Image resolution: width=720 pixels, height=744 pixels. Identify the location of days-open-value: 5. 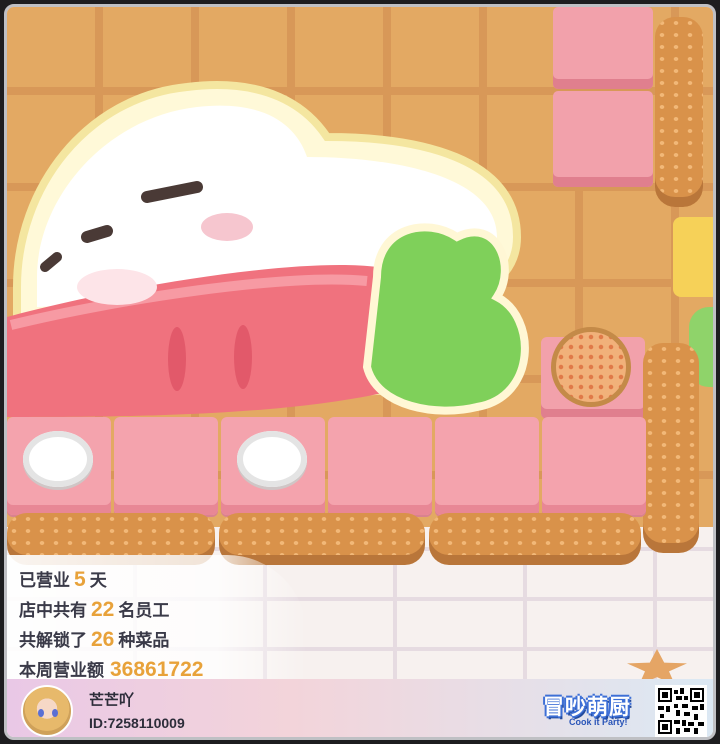
(80, 579).